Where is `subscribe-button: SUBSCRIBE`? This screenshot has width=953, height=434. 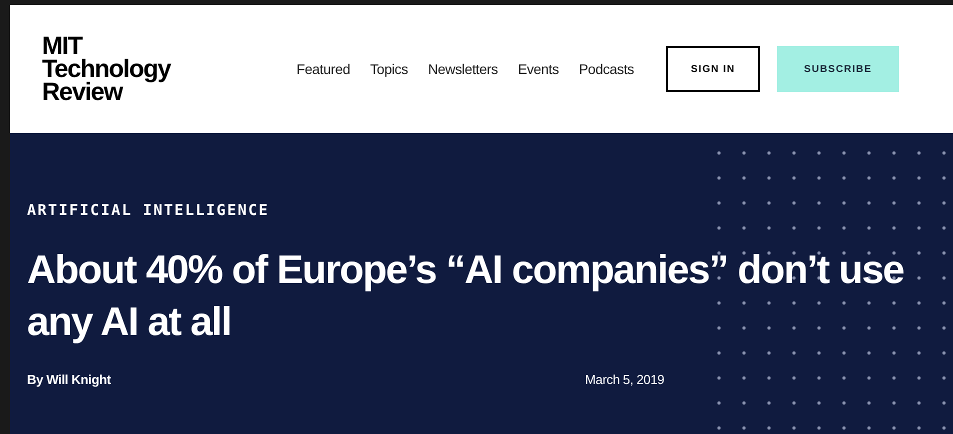 subscribe-button: SUBSCRIBE is located at coordinates (838, 69).